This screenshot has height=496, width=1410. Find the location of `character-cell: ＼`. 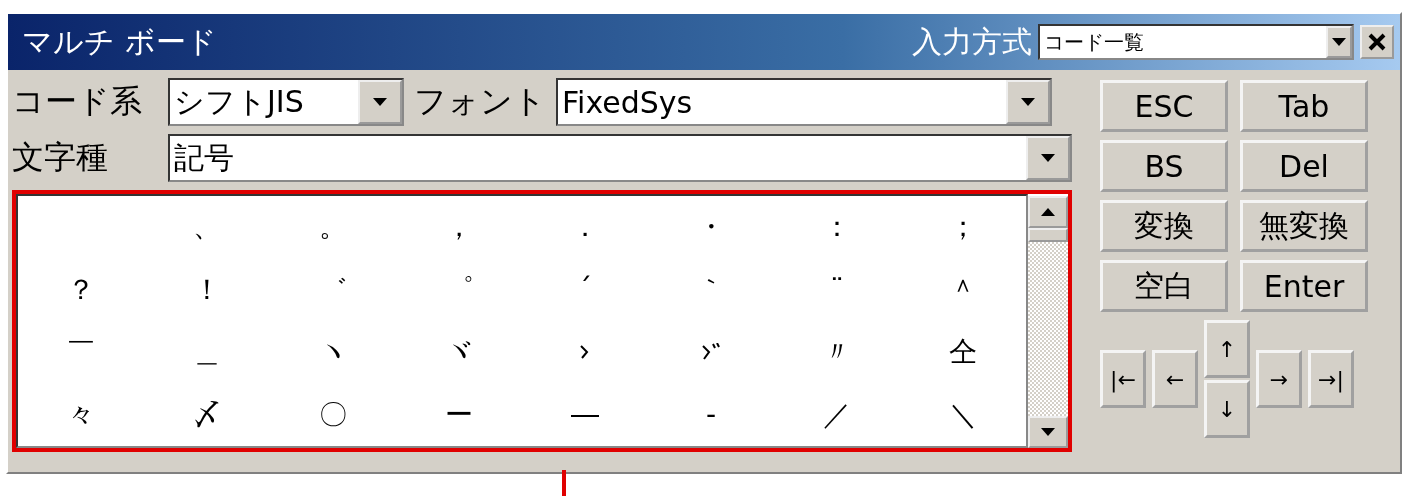

character-cell: ＼ is located at coordinates (963, 414).